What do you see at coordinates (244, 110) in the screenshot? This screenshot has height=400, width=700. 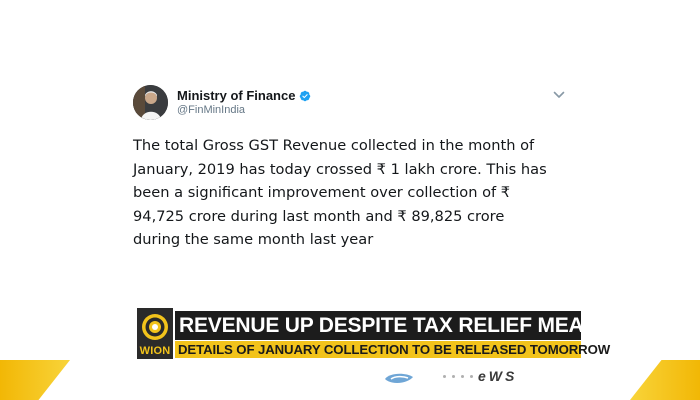 I see `author-handle: @FinMinIndia` at bounding box center [244, 110].